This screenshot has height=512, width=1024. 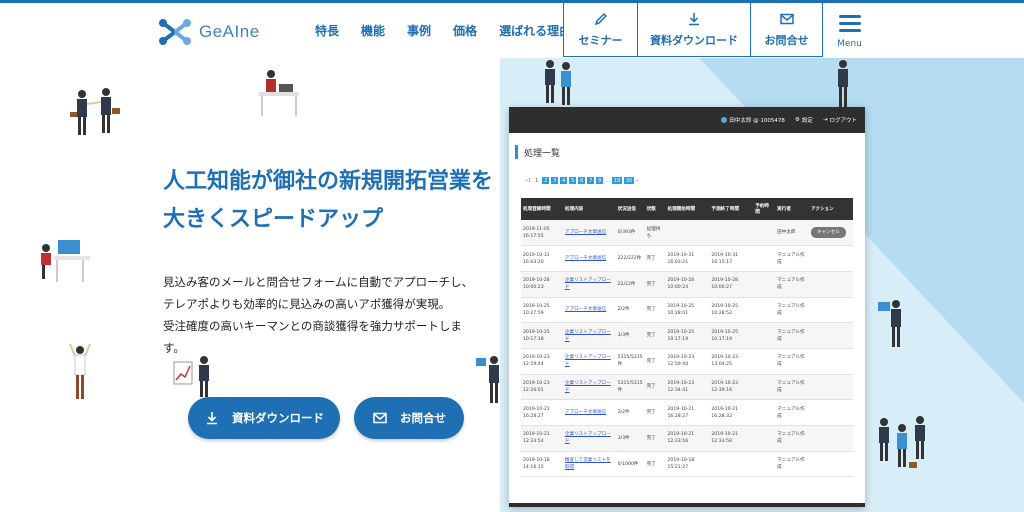 I want to click on contact-header-button-label: お問合せ, so click(x=786, y=40).